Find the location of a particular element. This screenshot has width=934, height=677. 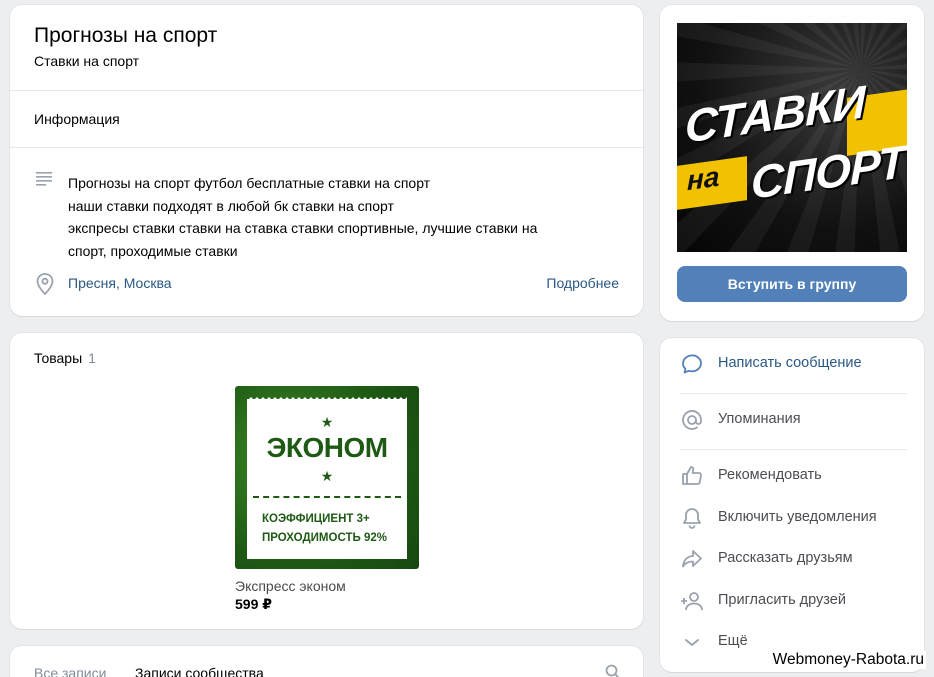

message-icon is located at coordinates (692, 364).